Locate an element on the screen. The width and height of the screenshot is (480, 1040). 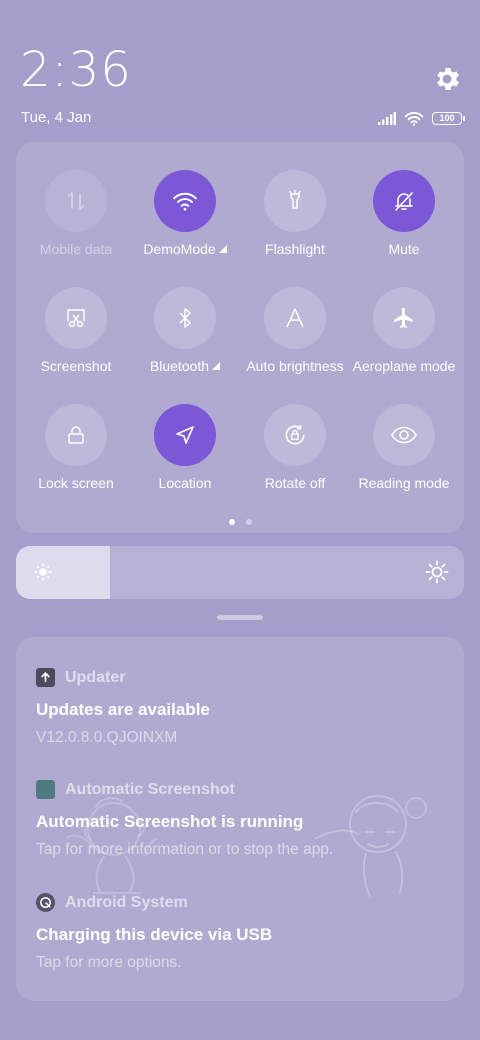
tile-location: Location is located at coordinates (185, 447).